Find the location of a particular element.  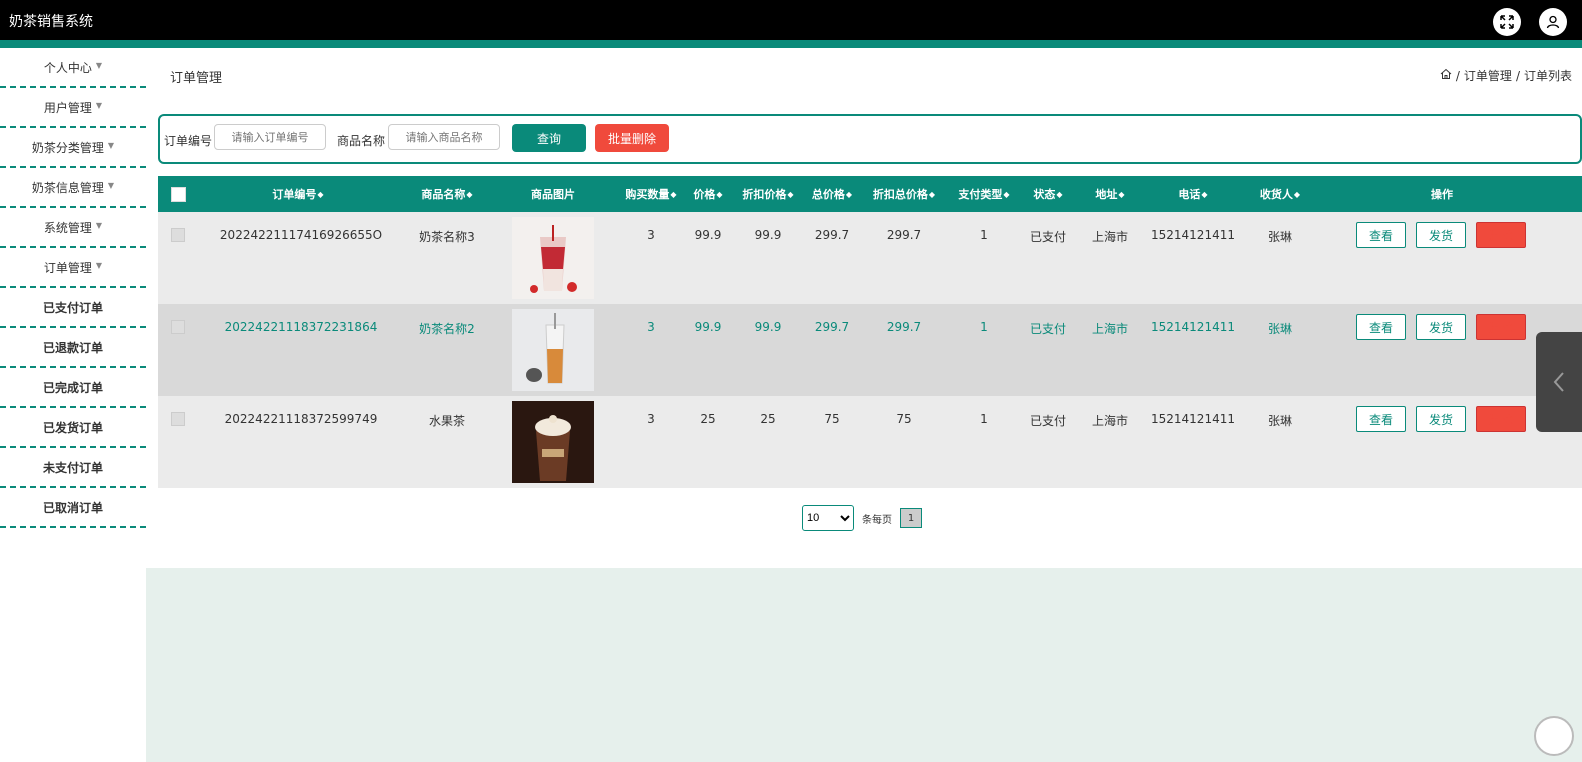

product-name-label: 商品名称 is located at coordinates (361, 141).